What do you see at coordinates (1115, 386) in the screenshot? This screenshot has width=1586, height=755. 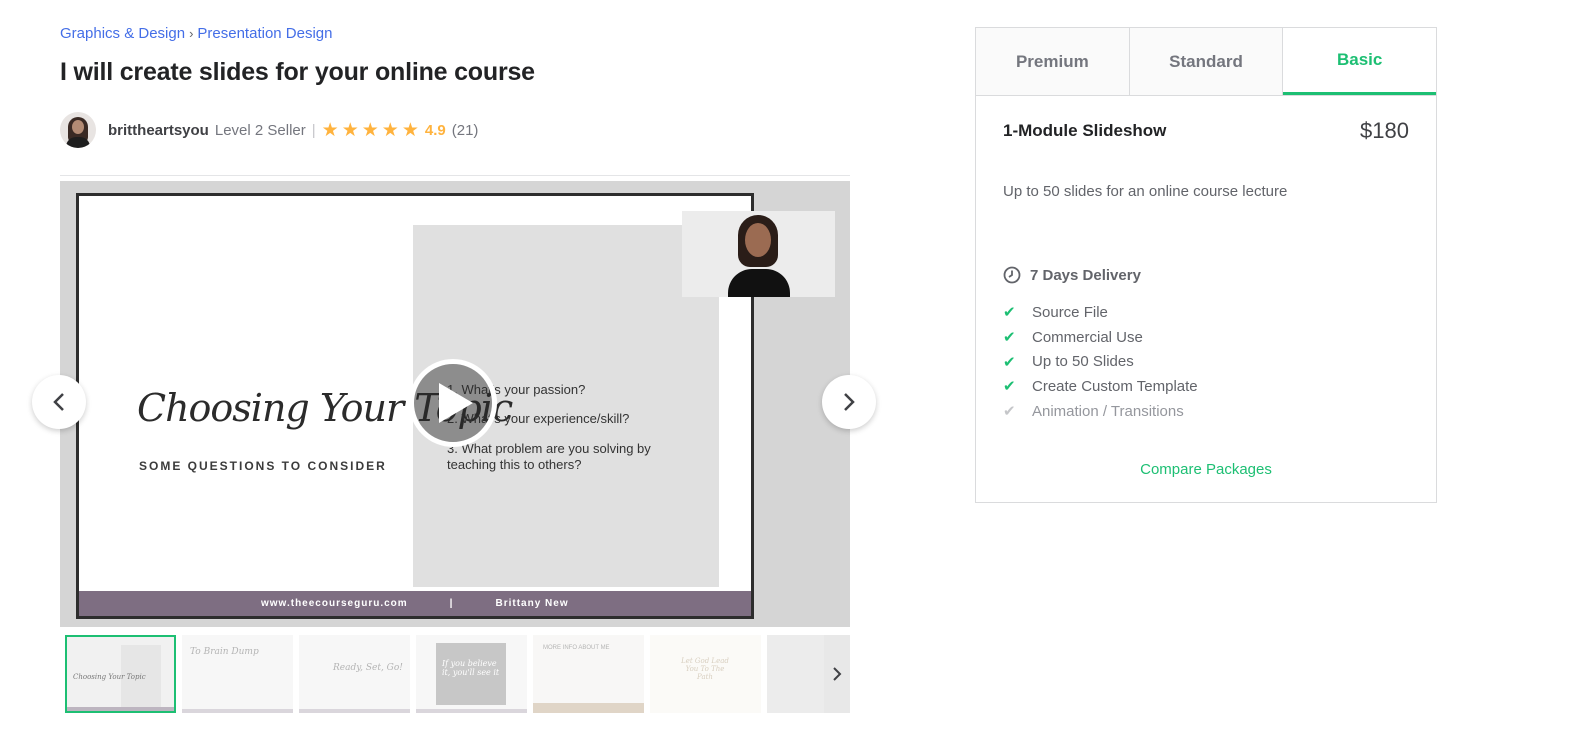 I see `feature-label: Create Custom Template` at bounding box center [1115, 386].